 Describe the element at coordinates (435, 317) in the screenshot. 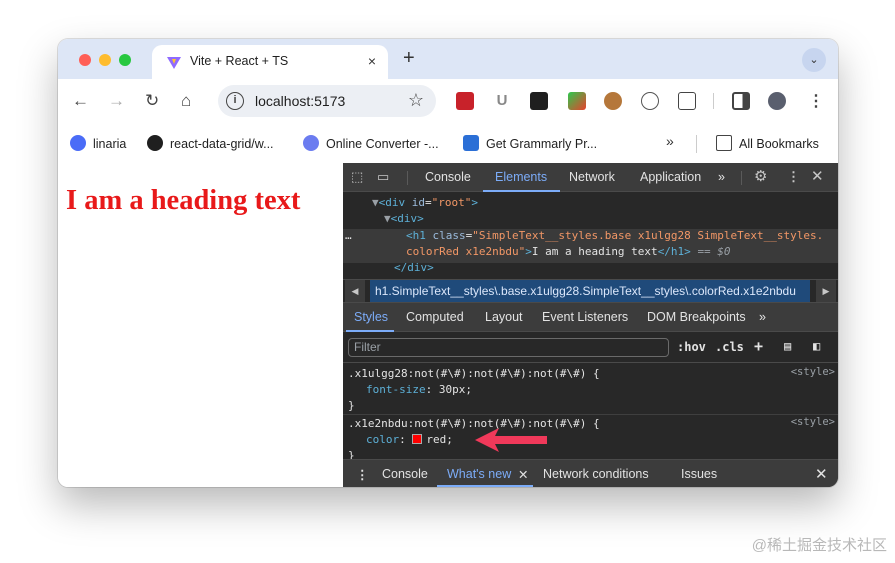

I see `subtab-computed: Computed` at that location.